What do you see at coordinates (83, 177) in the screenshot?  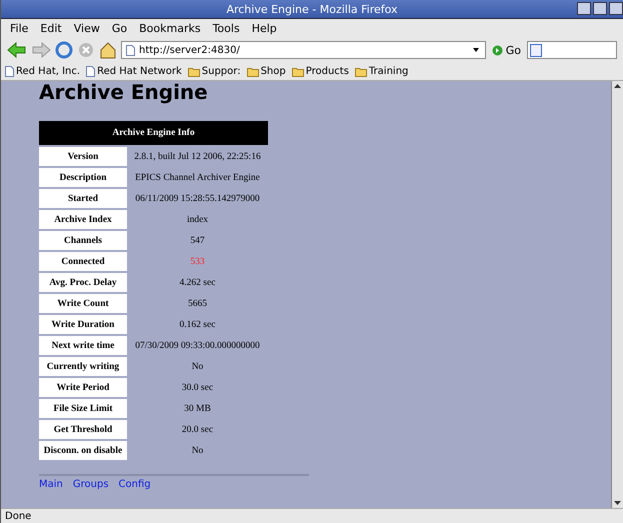 I see `row-label: Description` at bounding box center [83, 177].